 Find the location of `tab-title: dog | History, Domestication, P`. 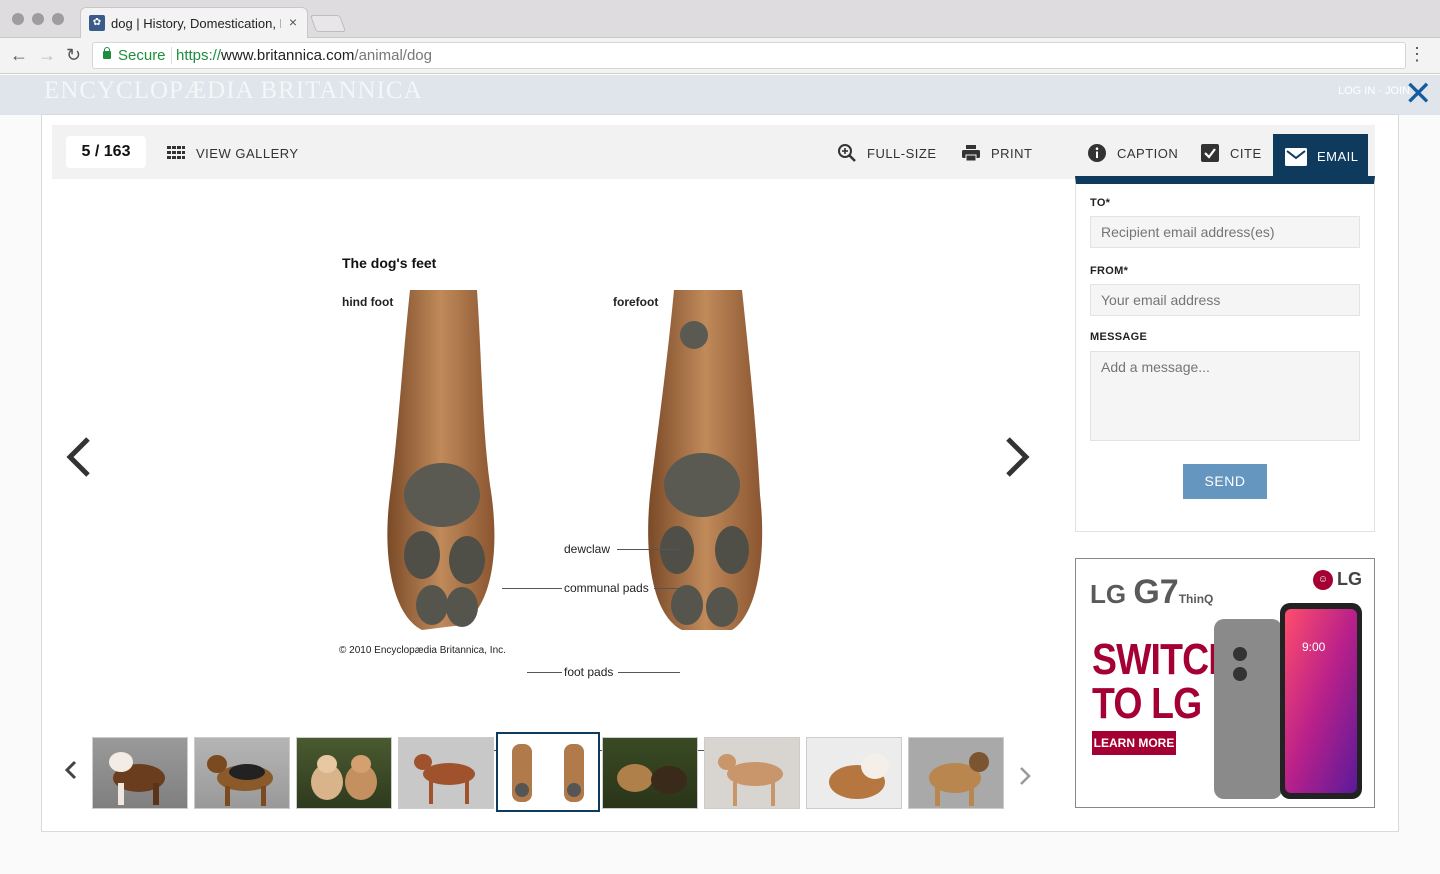

tab-title: dog | History, Domestication, P is located at coordinates (196, 23).